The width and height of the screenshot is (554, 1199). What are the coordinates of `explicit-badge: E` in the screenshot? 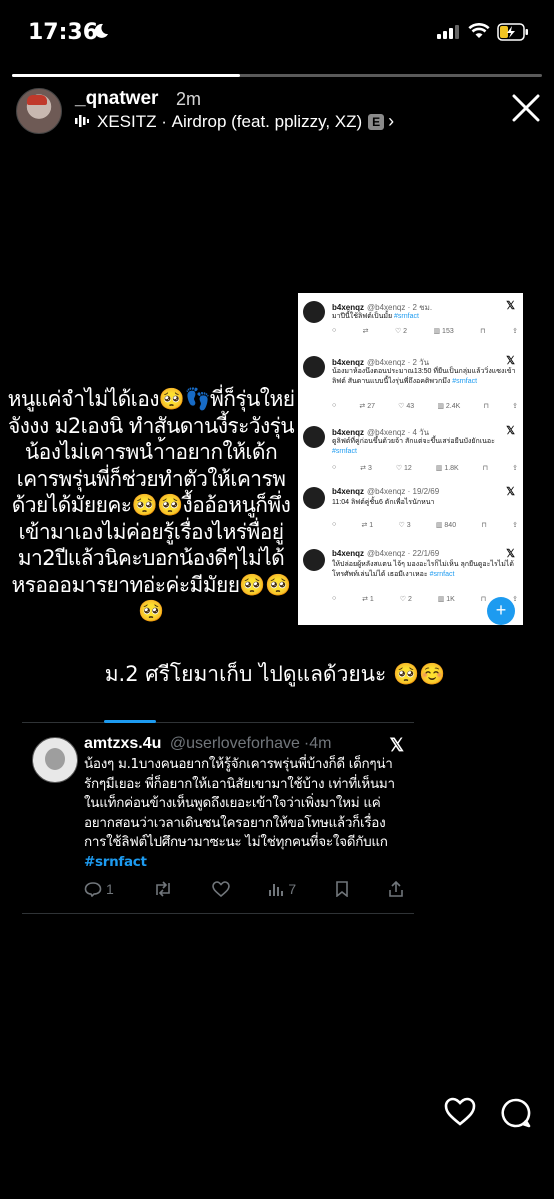 It's located at (376, 121).